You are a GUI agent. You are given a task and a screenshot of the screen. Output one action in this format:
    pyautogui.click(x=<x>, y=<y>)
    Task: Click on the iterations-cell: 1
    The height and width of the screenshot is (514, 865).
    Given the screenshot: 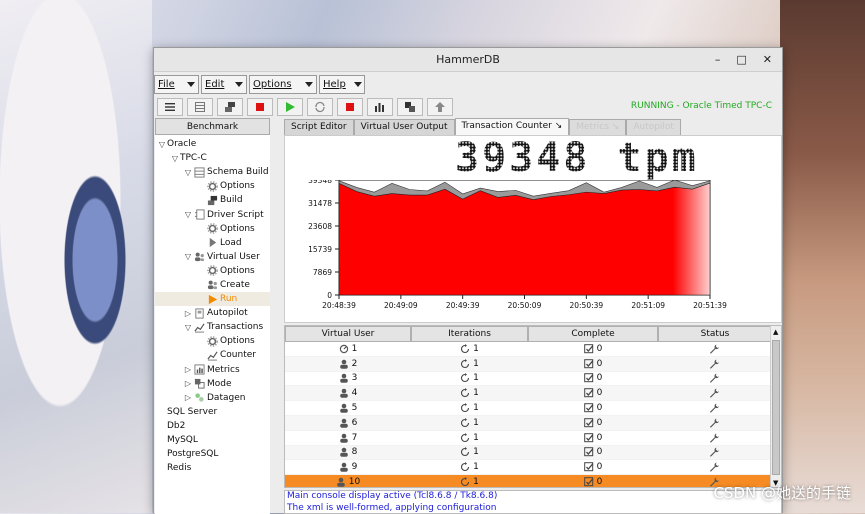 What is the action you would take?
    pyautogui.click(x=469, y=423)
    